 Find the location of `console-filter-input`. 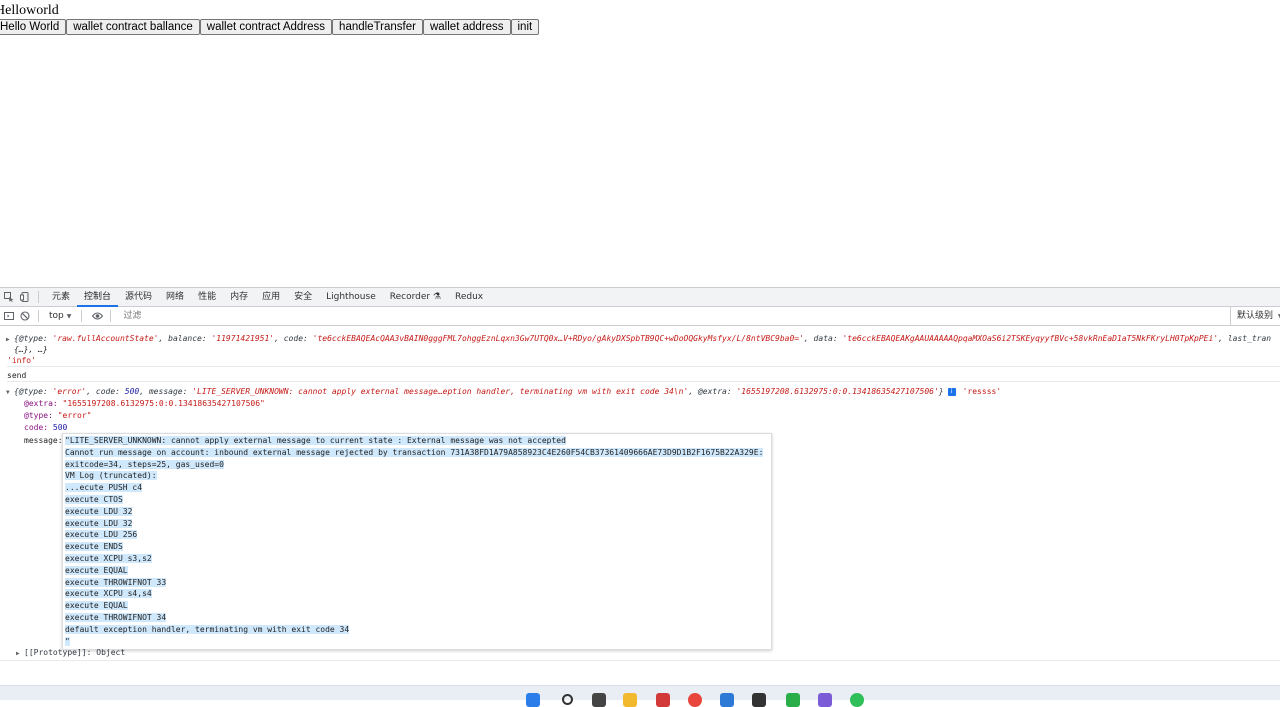

console-filter-input is located at coordinates (271, 316).